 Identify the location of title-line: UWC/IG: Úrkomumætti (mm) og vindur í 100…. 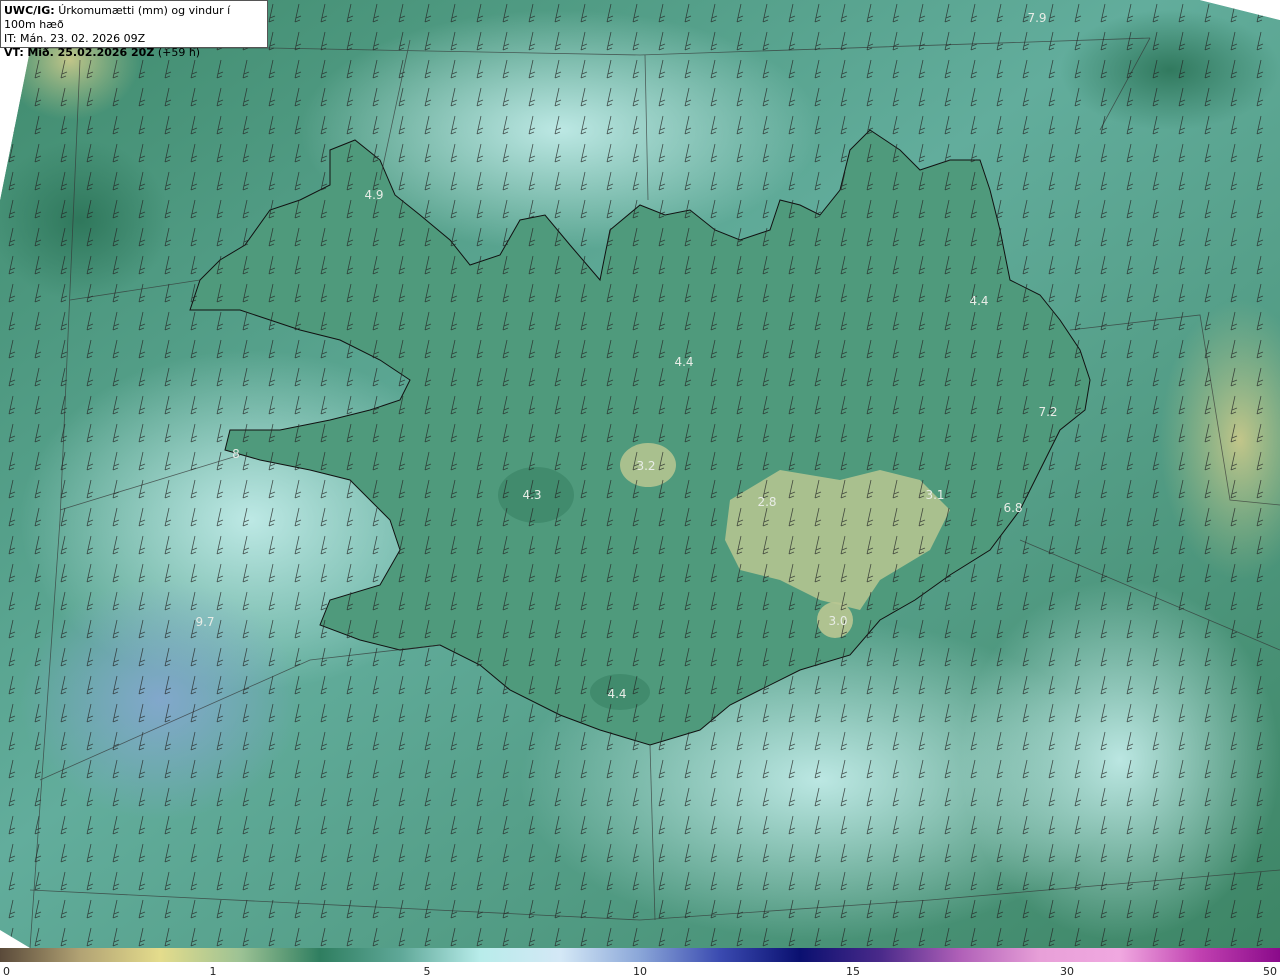
(134, 18).